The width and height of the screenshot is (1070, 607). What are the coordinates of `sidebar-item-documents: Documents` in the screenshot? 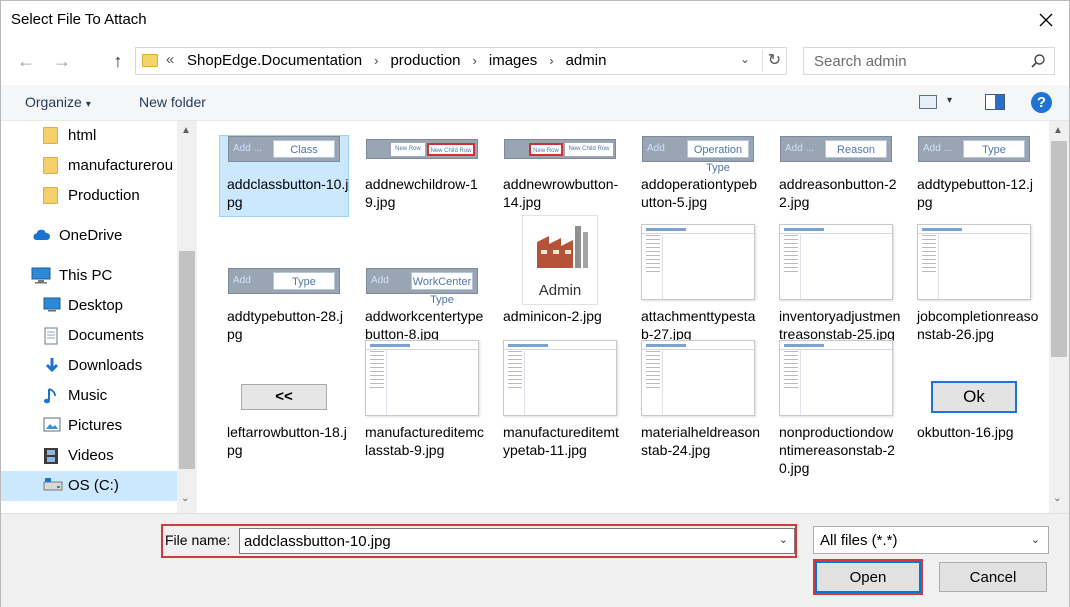 It's located at (89, 336).